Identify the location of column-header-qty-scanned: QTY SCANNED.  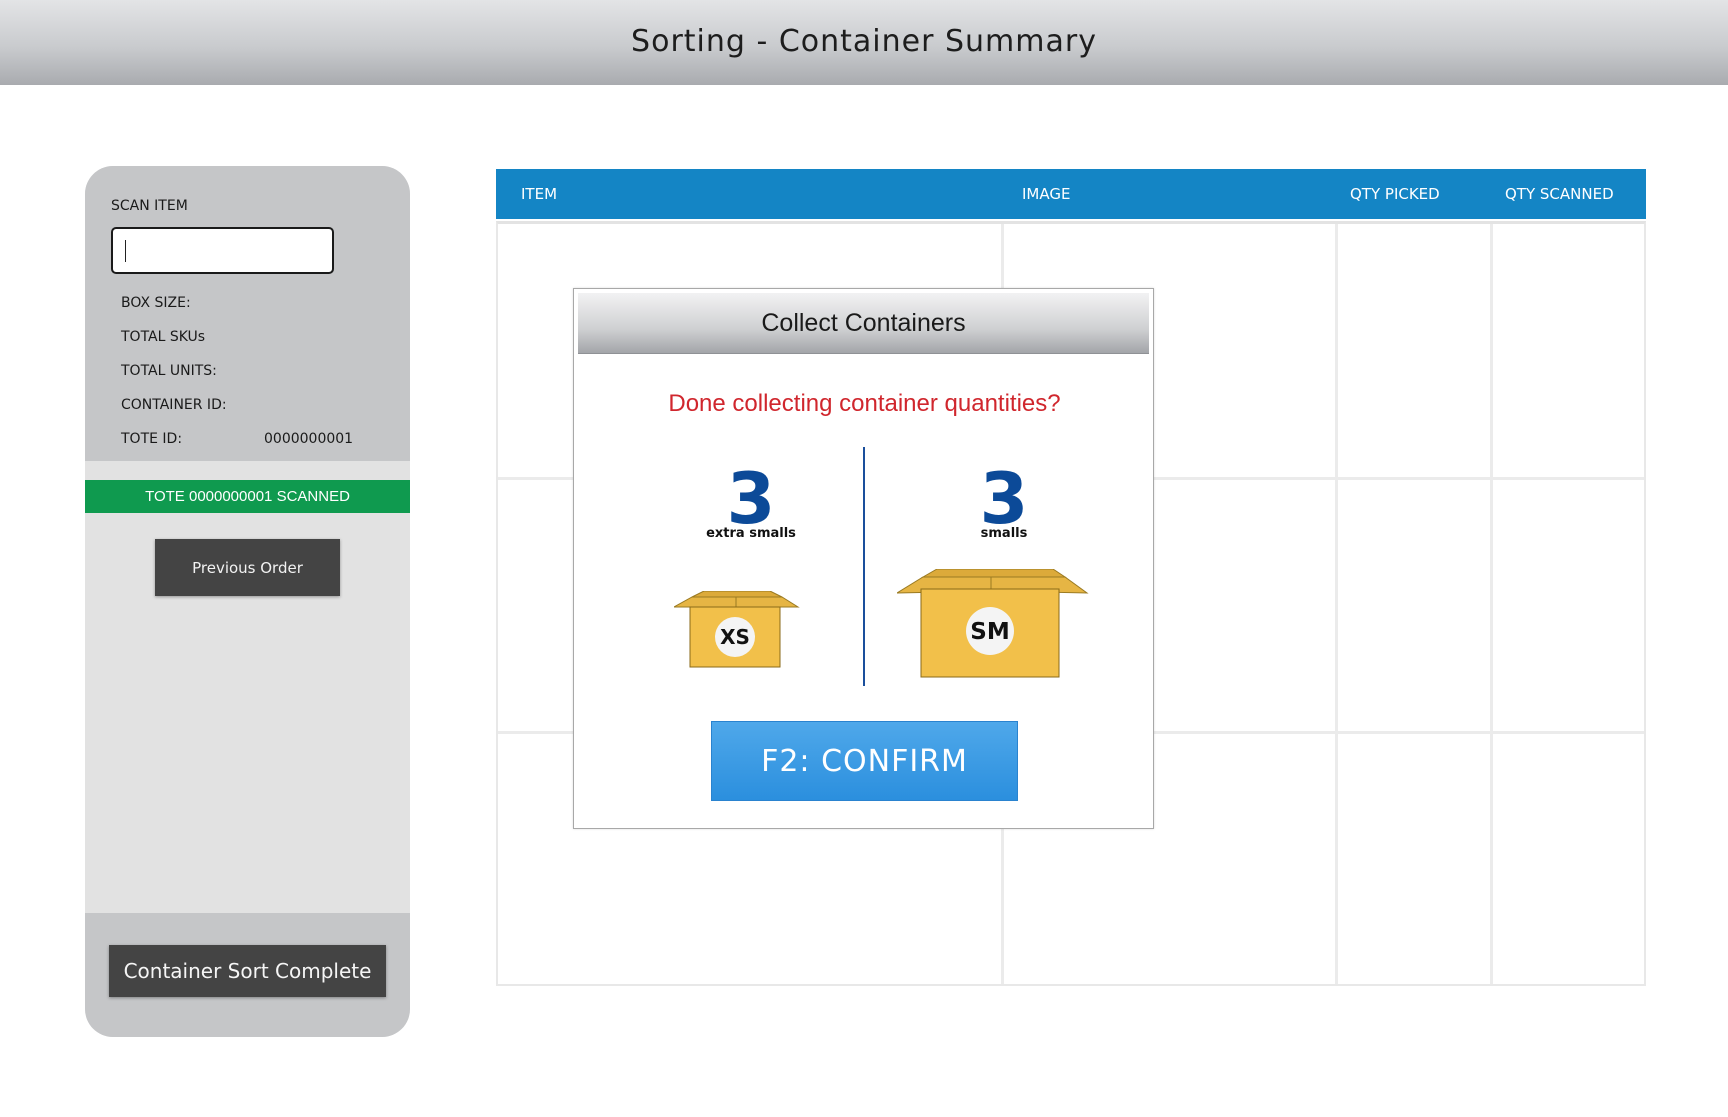
(1559, 194).